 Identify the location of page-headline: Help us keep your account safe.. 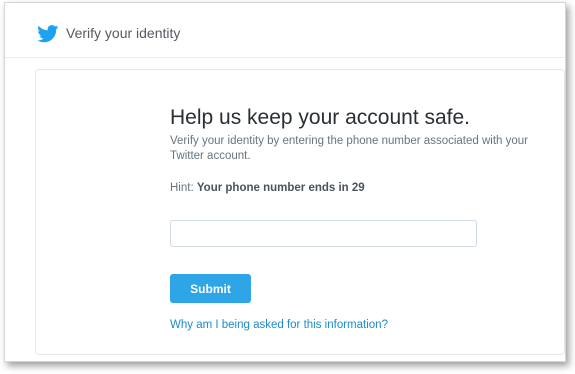
(320, 117).